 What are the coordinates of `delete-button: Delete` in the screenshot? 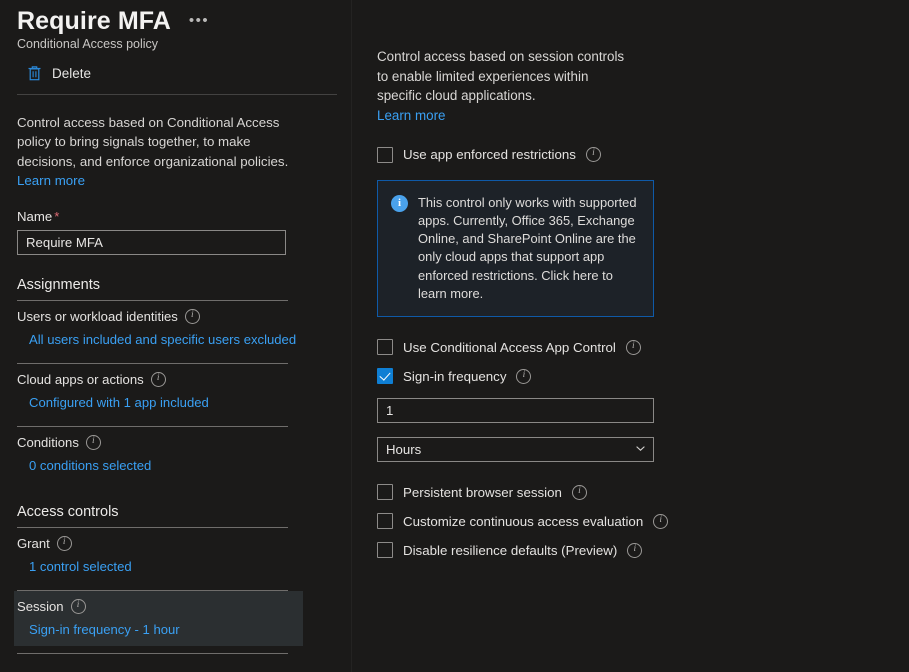 It's located at (59, 73).